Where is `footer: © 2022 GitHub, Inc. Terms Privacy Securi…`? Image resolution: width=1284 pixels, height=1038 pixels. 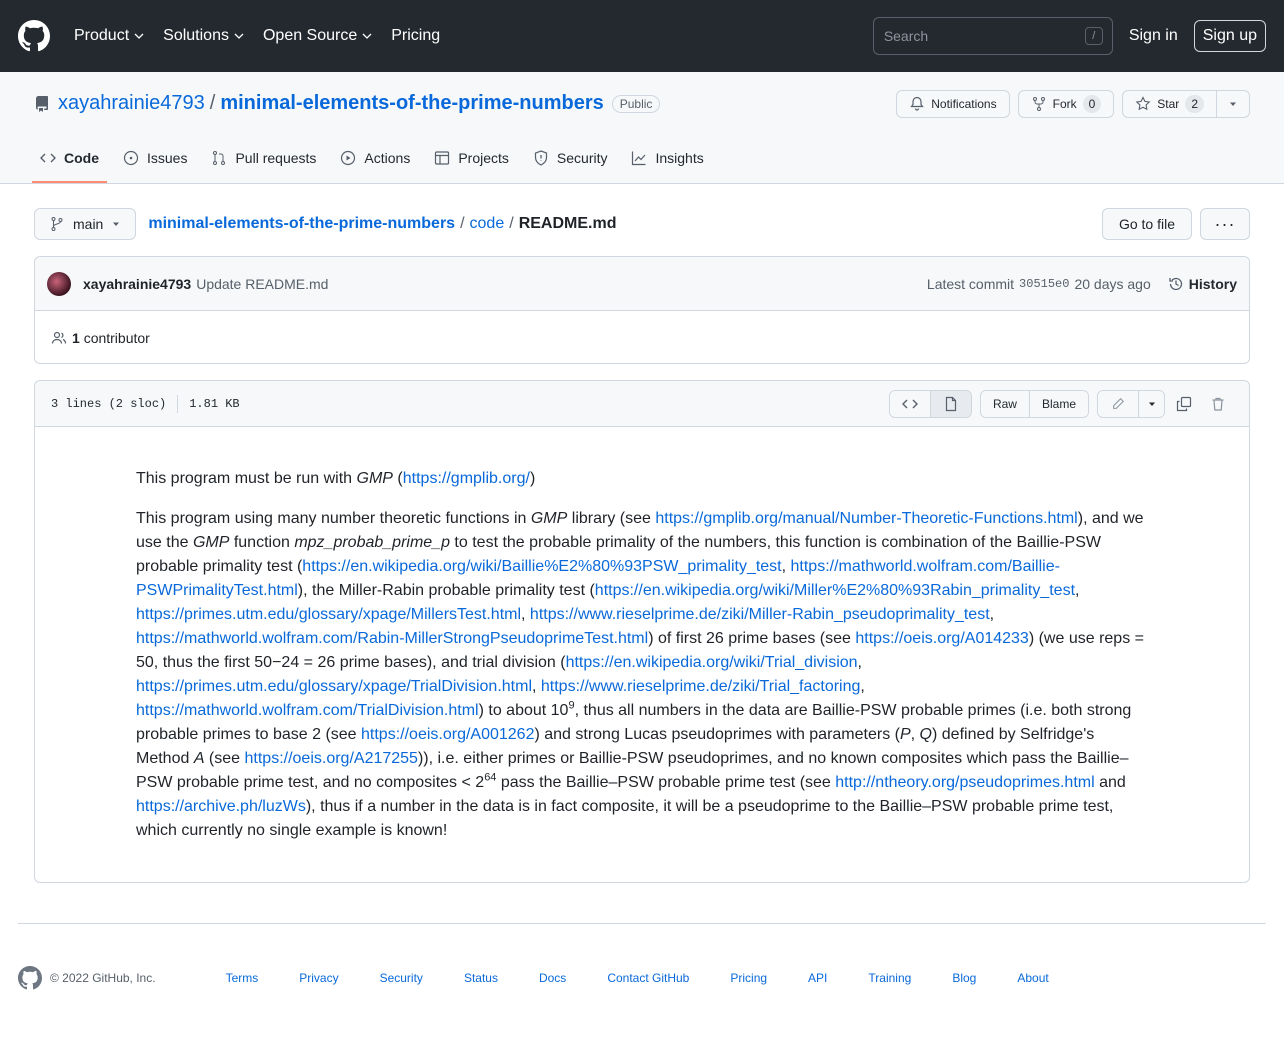 footer: © 2022 GitHub, Inc. Terms Privacy Securi… is located at coordinates (642, 977).